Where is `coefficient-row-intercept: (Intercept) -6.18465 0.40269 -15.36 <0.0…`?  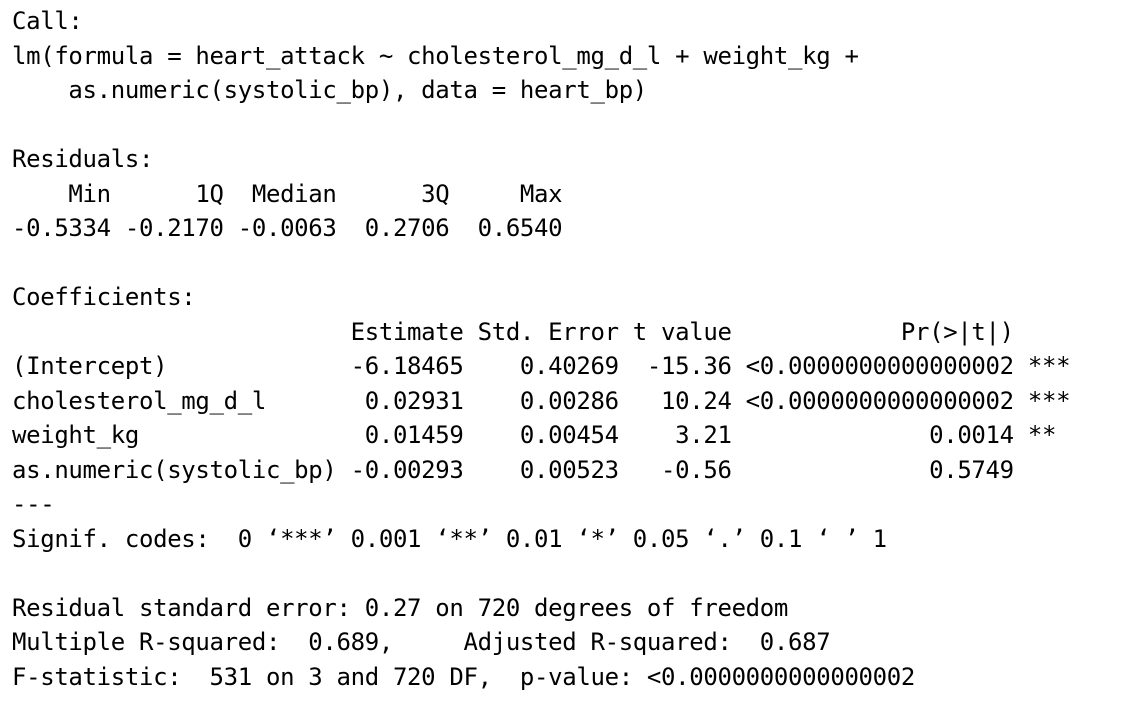 coefficient-row-intercept: (Intercept) -6.18465 0.40269 -15.36 <0.0… is located at coordinates (541, 366).